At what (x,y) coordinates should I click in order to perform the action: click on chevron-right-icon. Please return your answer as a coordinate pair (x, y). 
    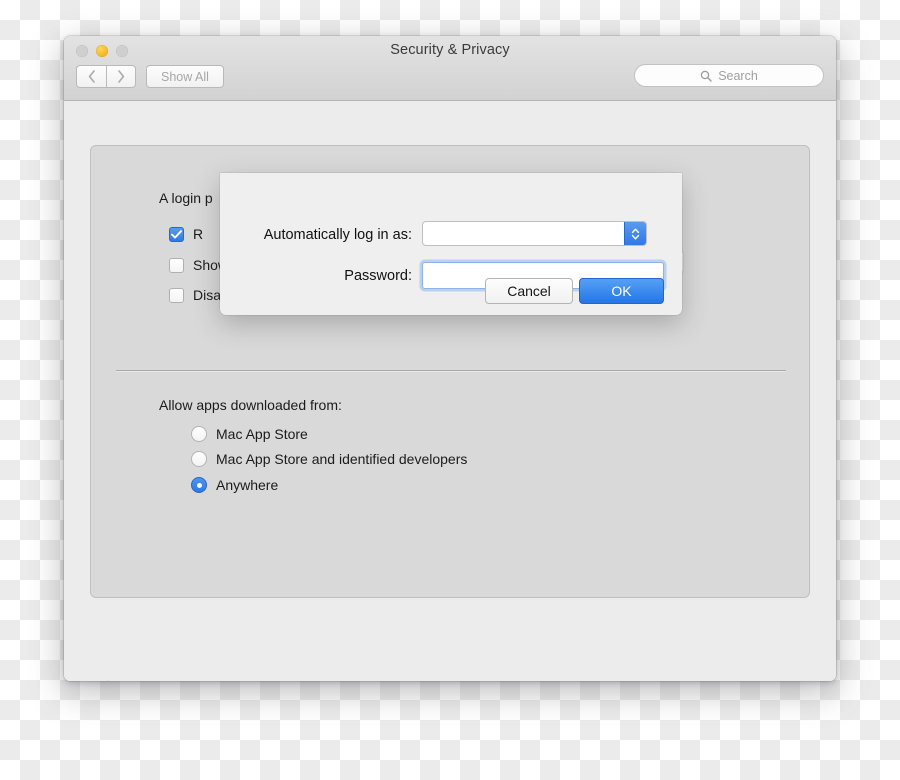
    Looking at the image, I should click on (121, 76).